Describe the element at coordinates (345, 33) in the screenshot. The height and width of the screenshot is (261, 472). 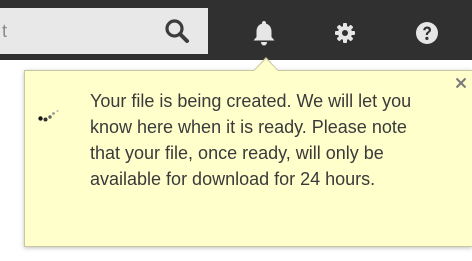
I see `gear-icon` at that location.